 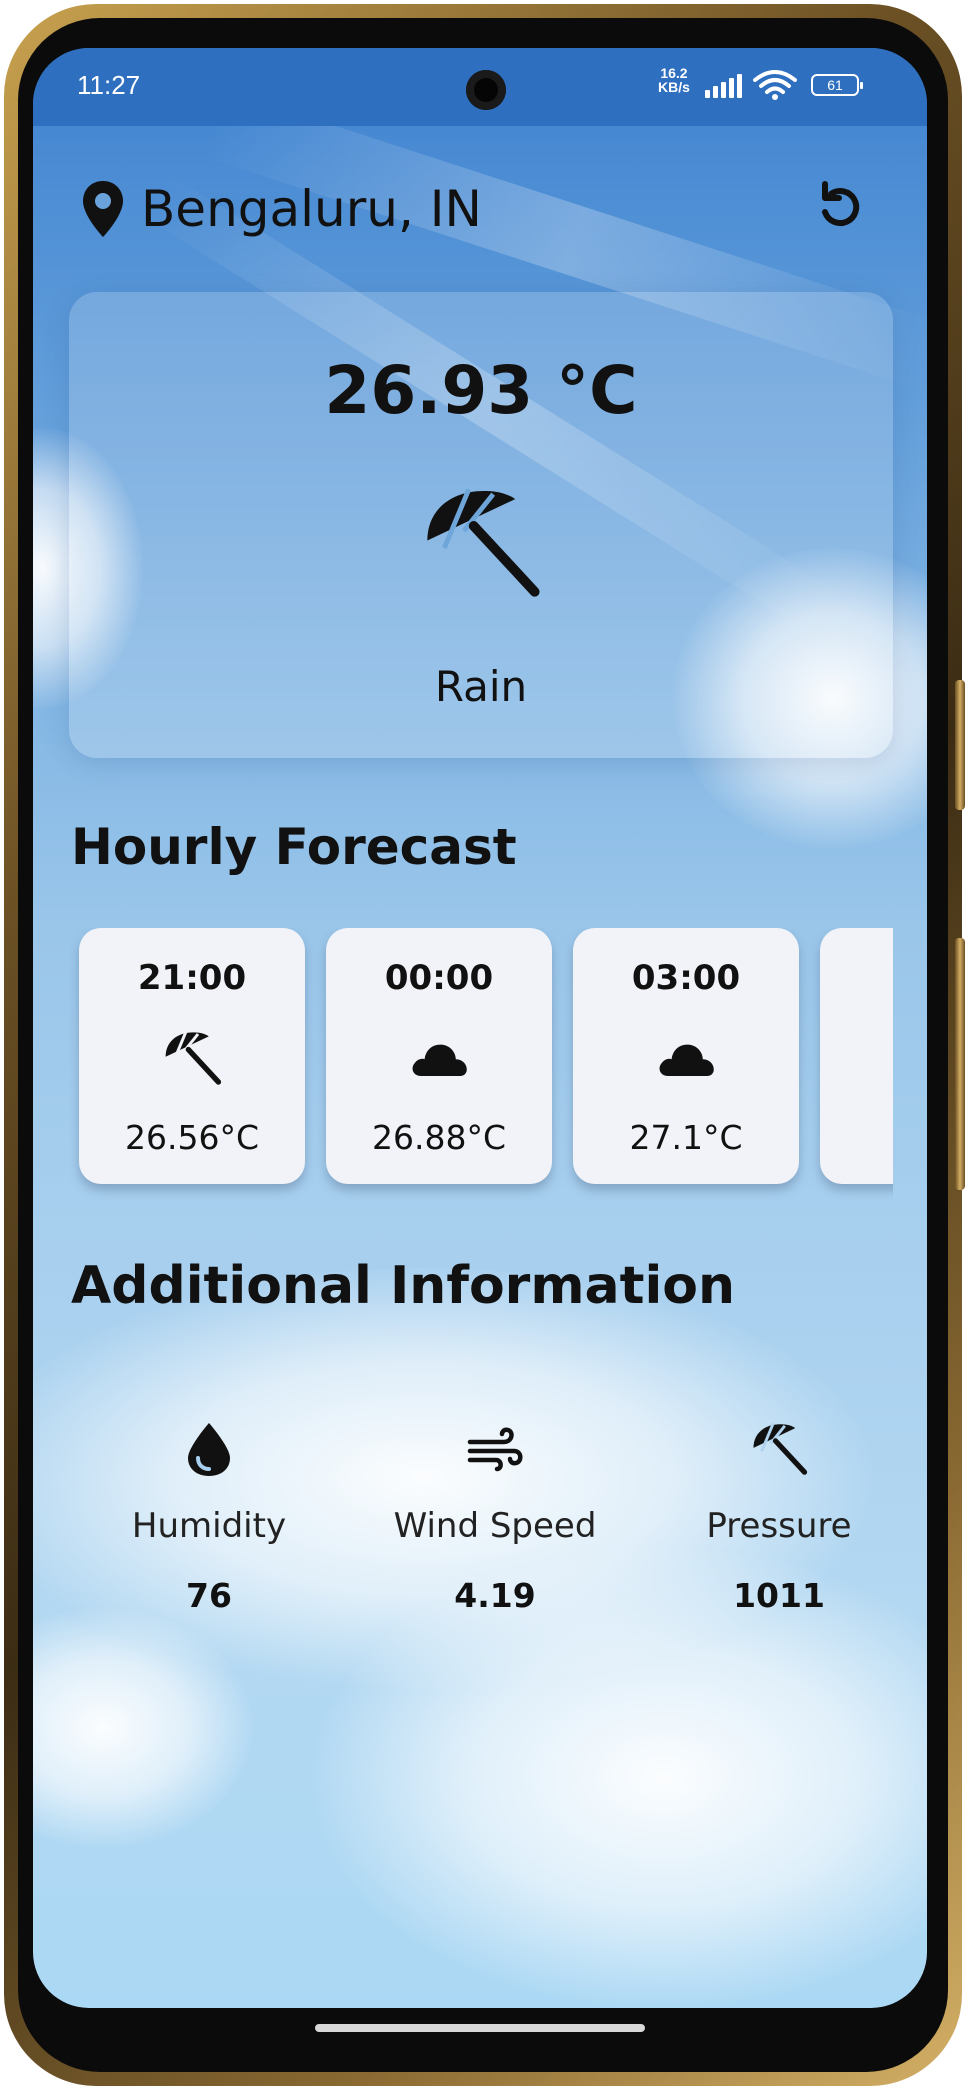 What do you see at coordinates (960, 1064) in the screenshot?
I see `power-button` at bounding box center [960, 1064].